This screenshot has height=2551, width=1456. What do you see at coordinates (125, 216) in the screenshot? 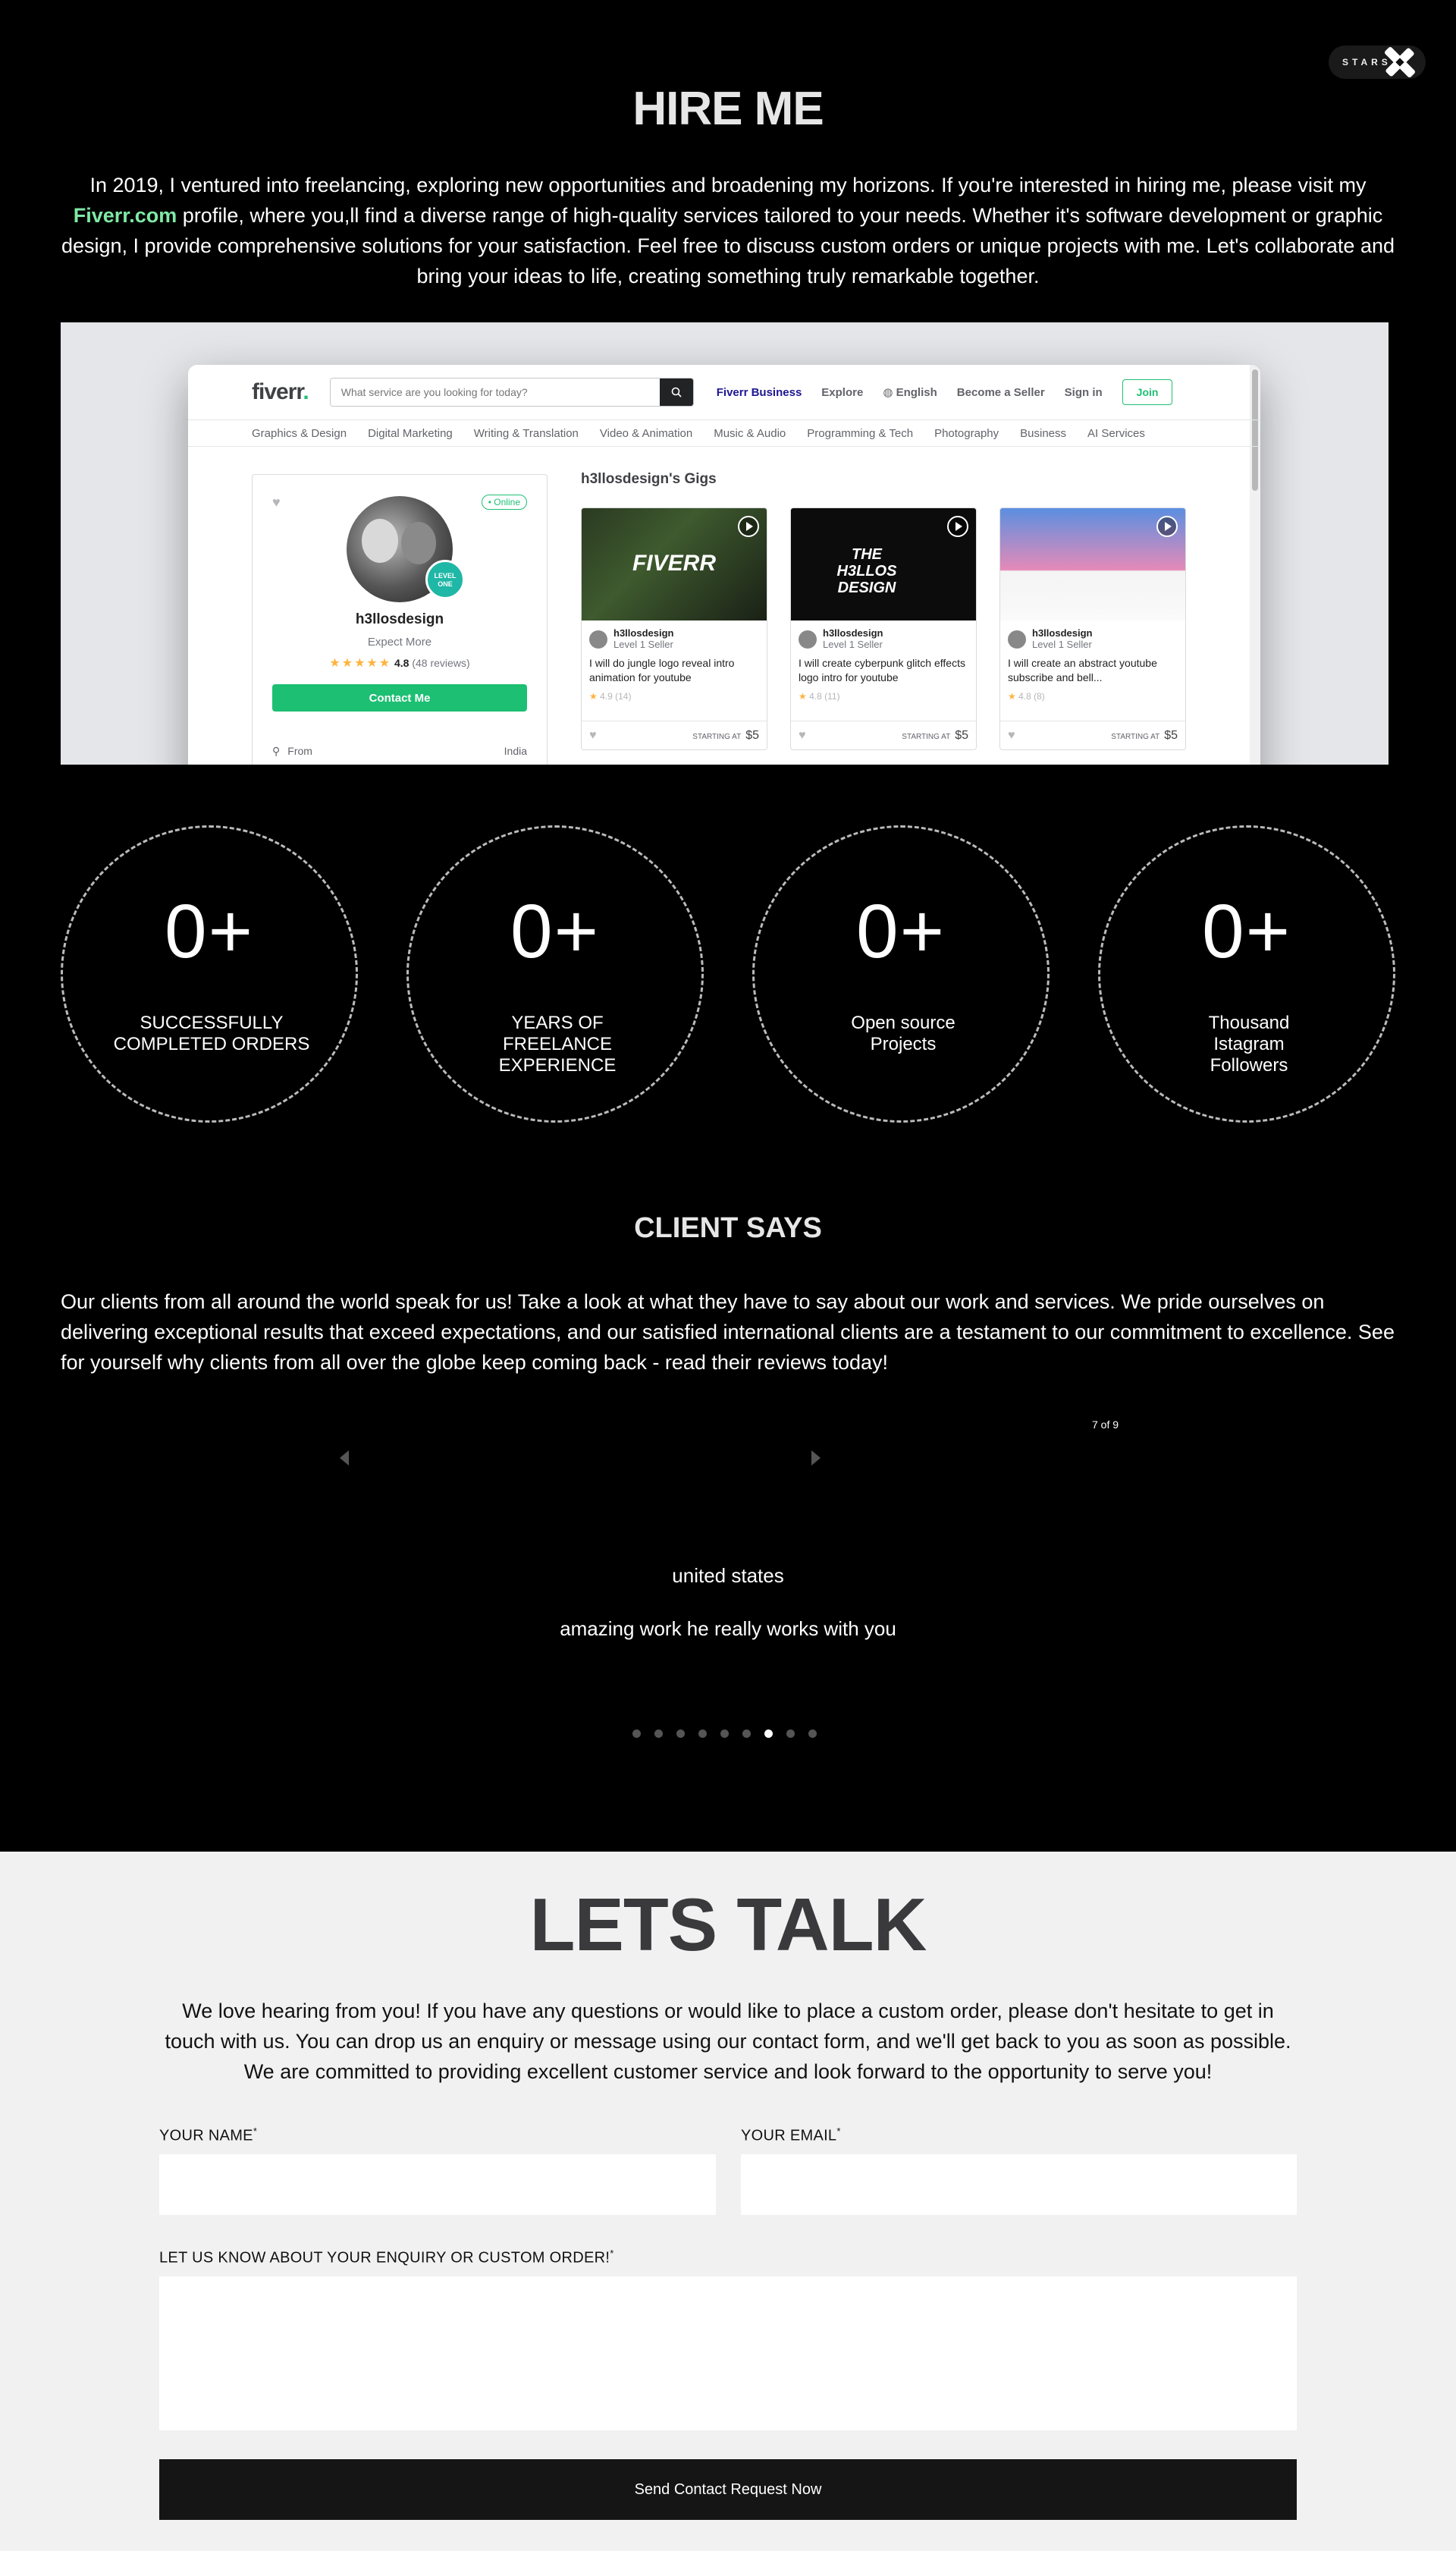
I see `fiverr-link: Fiverr.com` at bounding box center [125, 216].